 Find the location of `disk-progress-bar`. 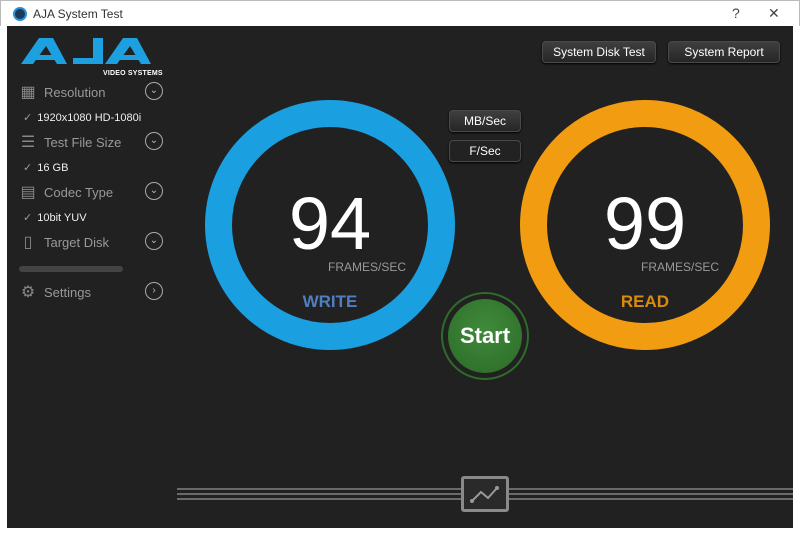

disk-progress-bar is located at coordinates (71, 269).